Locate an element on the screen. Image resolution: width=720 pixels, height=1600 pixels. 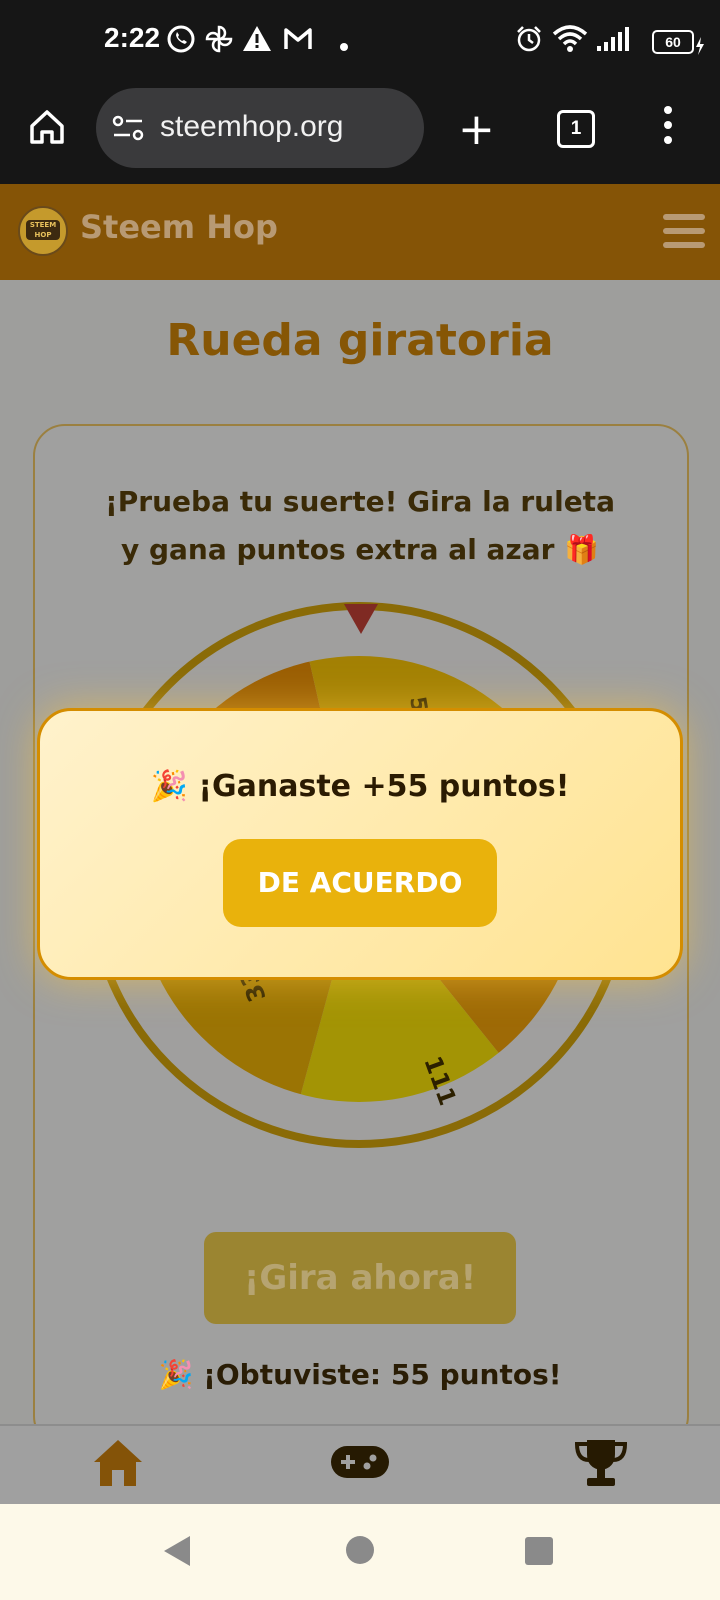
spin-button: ¡Gira ahora! is located at coordinates (360, 1278).